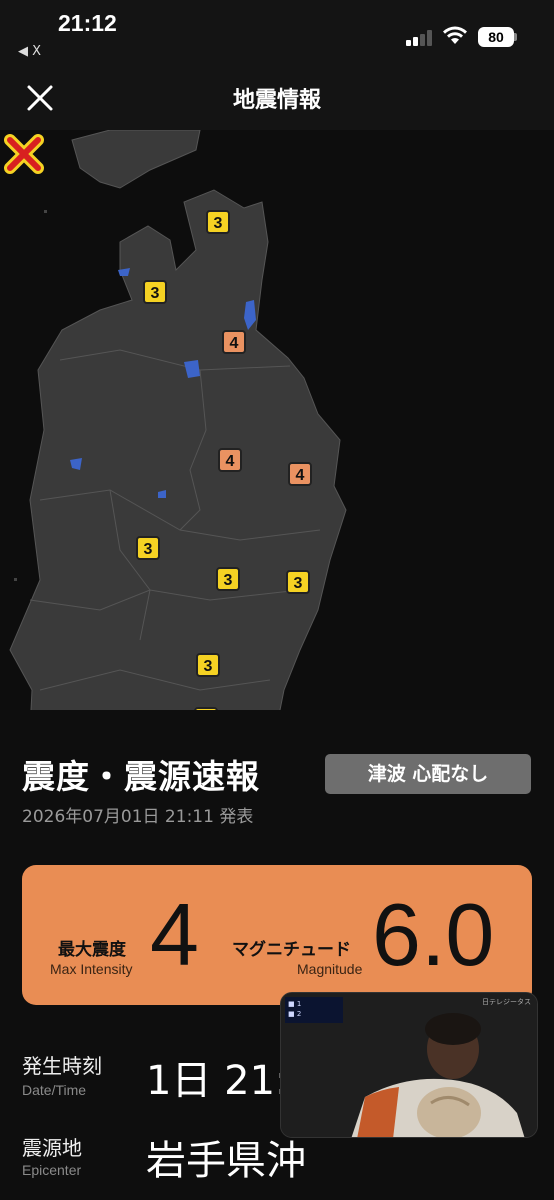  I want to click on issued-timestamp: 2026年07月01日 21:11 発表, so click(138, 817).